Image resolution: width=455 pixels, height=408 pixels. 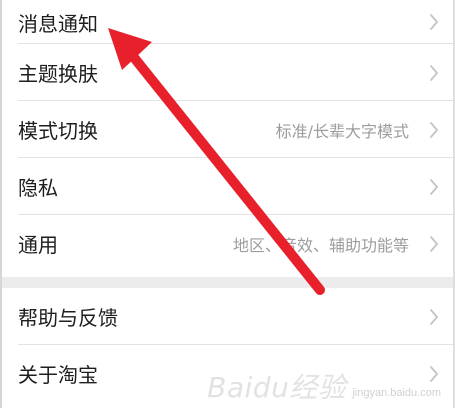 What do you see at coordinates (58, 23) in the screenshot?
I see `setting-label: 消息通知` at bounding box center [58, 23].